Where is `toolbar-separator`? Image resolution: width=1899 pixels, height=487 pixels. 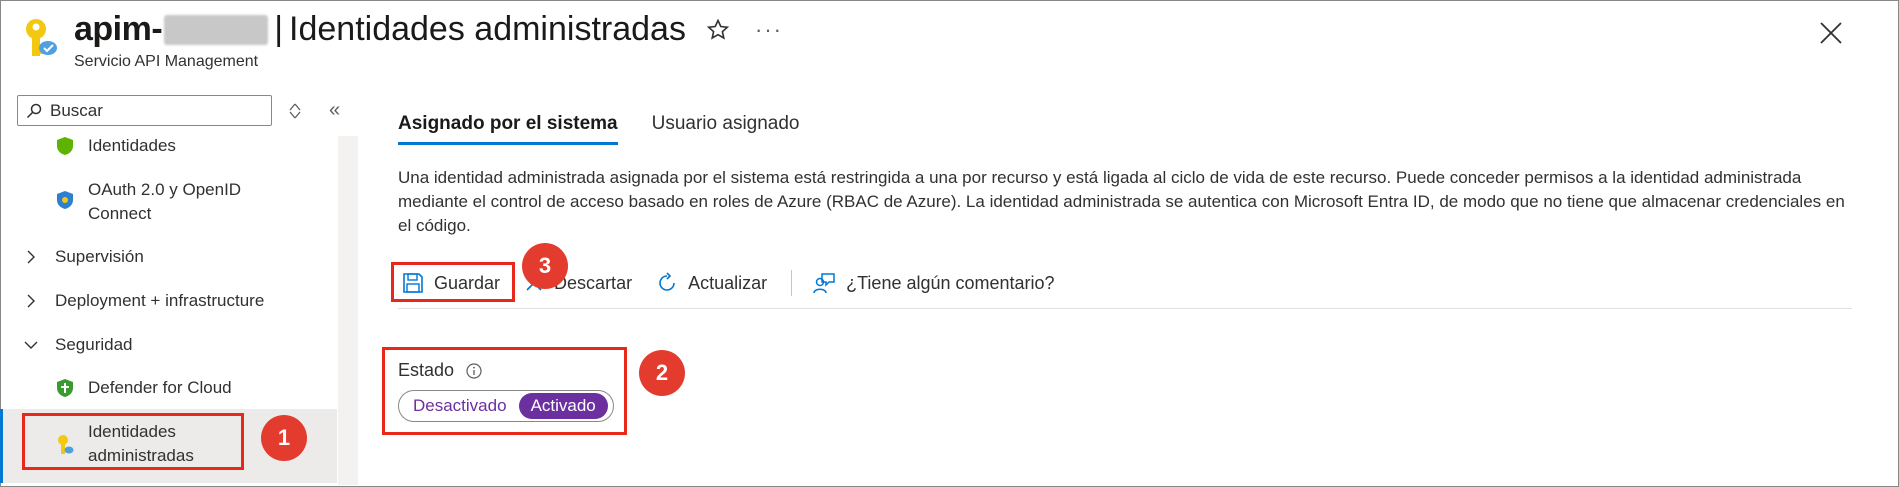
toolbar-separator is located at coordinates (1125, 308).